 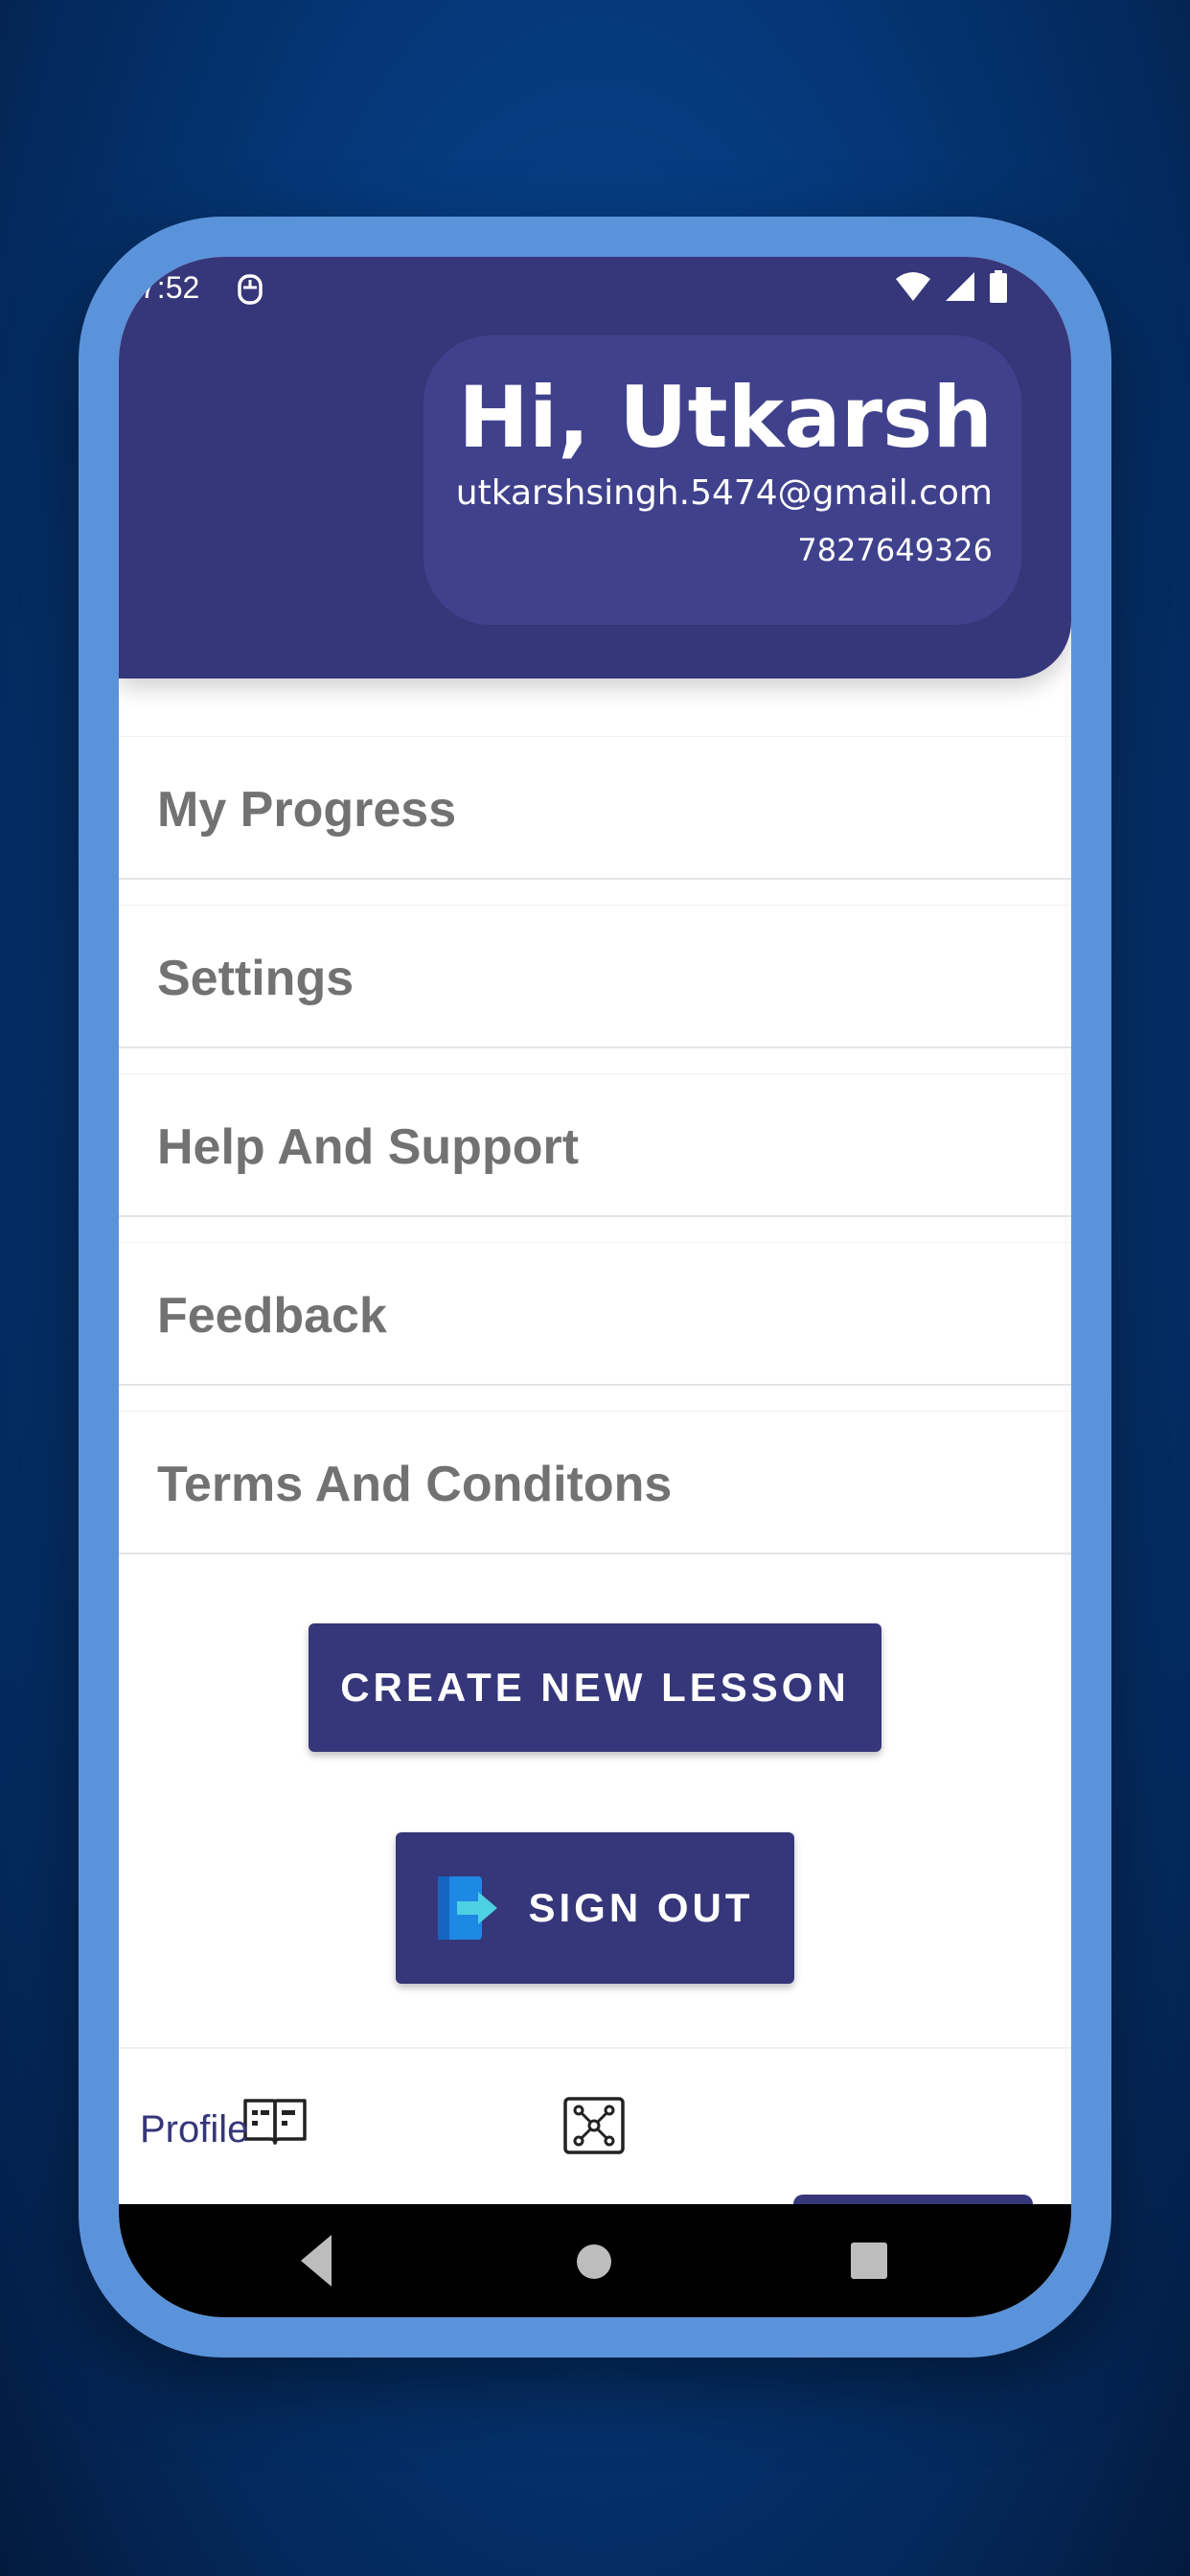 I want to click on create-new-lesson-label: CREATE NEW LESSON, so click(x=595, y=1687).